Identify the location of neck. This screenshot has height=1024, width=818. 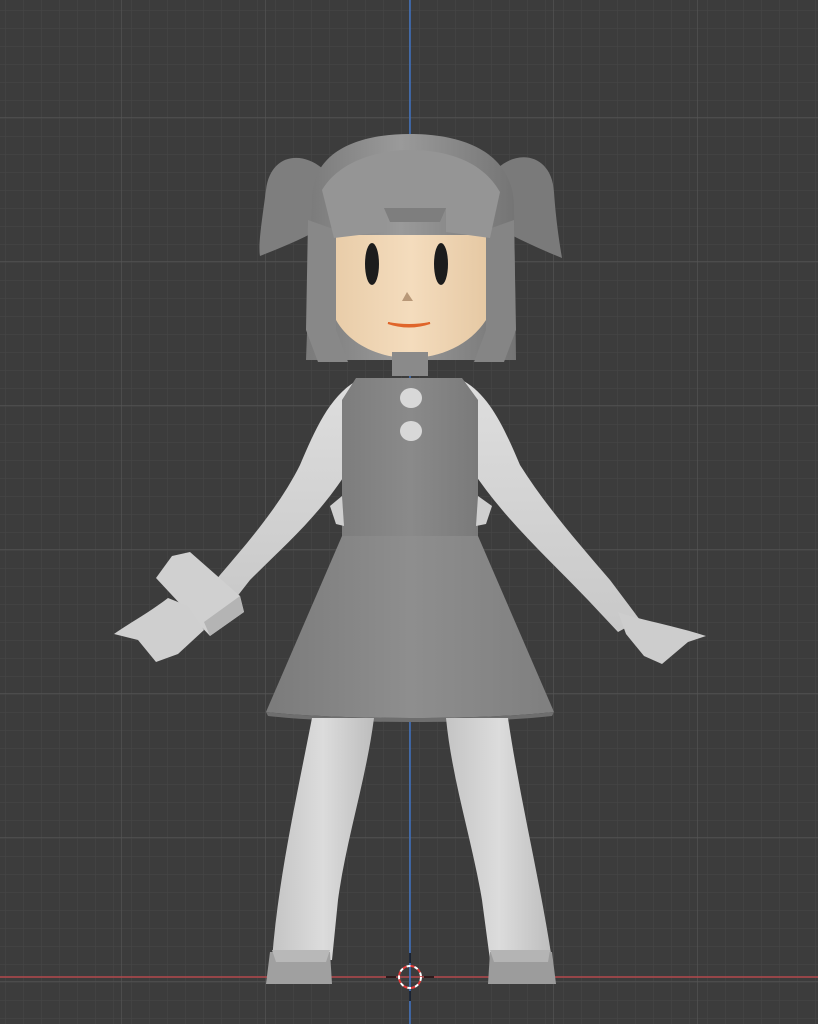
(410, 364).